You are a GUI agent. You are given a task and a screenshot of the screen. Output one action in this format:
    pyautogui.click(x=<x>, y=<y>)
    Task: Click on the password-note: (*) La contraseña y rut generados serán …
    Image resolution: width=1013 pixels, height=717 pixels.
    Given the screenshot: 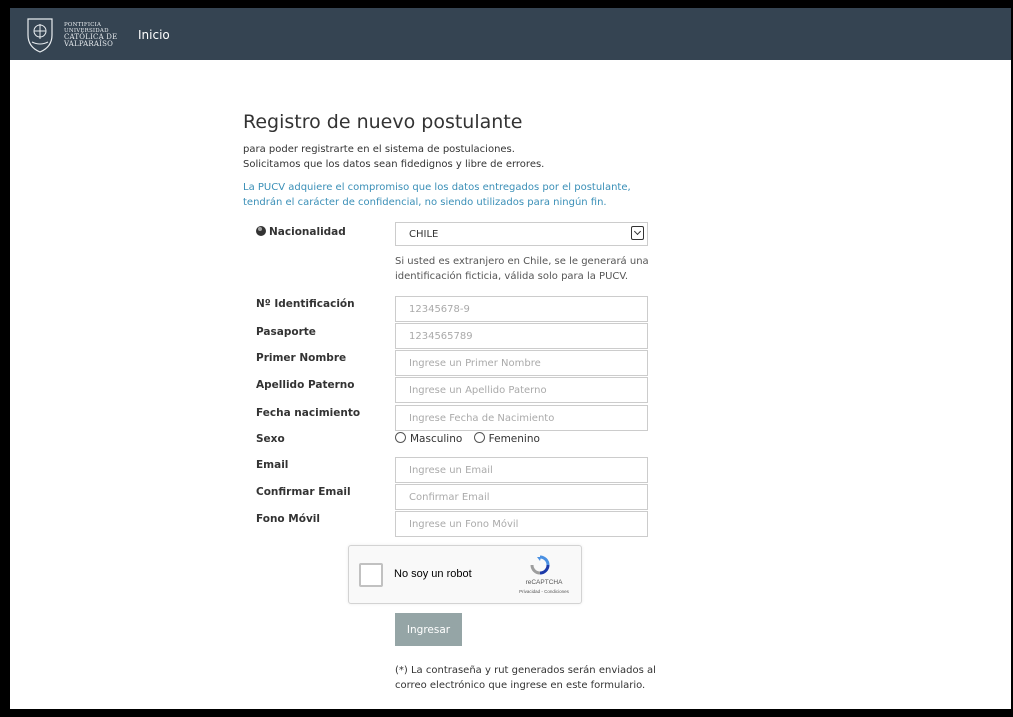 What is the action you would take?
    pyautogui.click(x=525, y=678)
    